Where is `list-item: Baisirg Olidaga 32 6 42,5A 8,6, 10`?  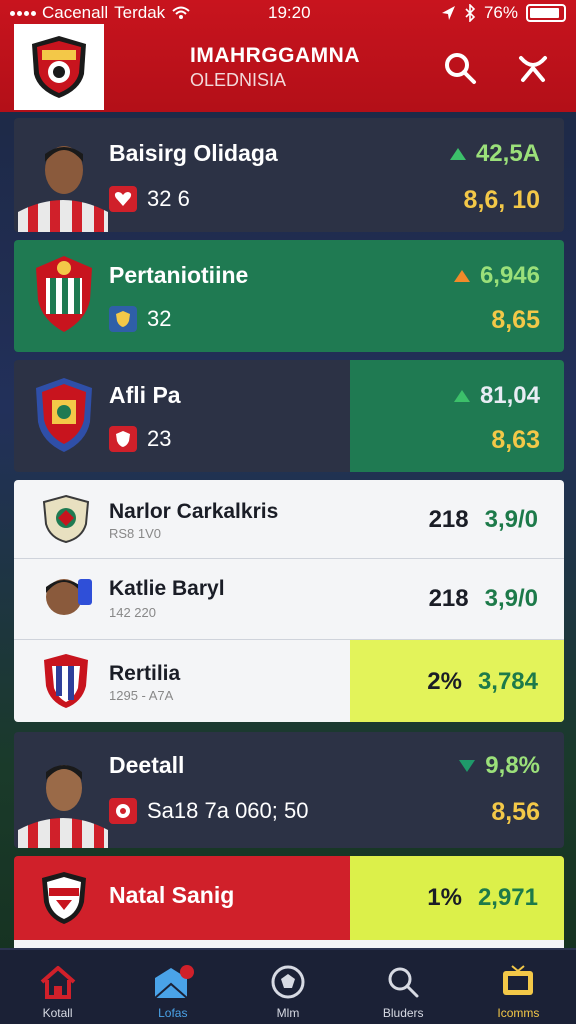 list-item: Baisirg Olidaga 32 6 42,5A 8,6, 10 is located at coordinates (289, 175).